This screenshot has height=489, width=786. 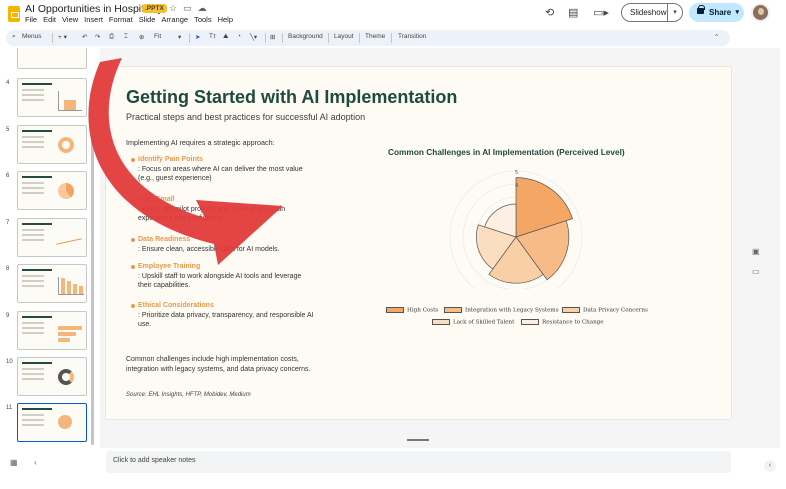 What do you see at coordinates (31, 19) in the screenshot?
I see `menu-file: File` at bounding box center [31, 19].